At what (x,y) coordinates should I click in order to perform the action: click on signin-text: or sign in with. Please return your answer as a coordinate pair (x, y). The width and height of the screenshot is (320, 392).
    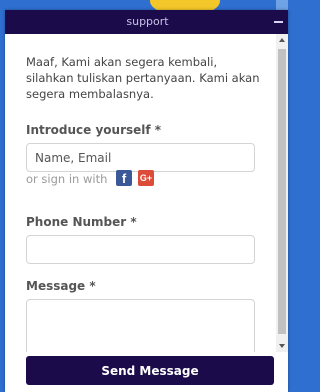
    Looking at the image, I should click on (67, 179).